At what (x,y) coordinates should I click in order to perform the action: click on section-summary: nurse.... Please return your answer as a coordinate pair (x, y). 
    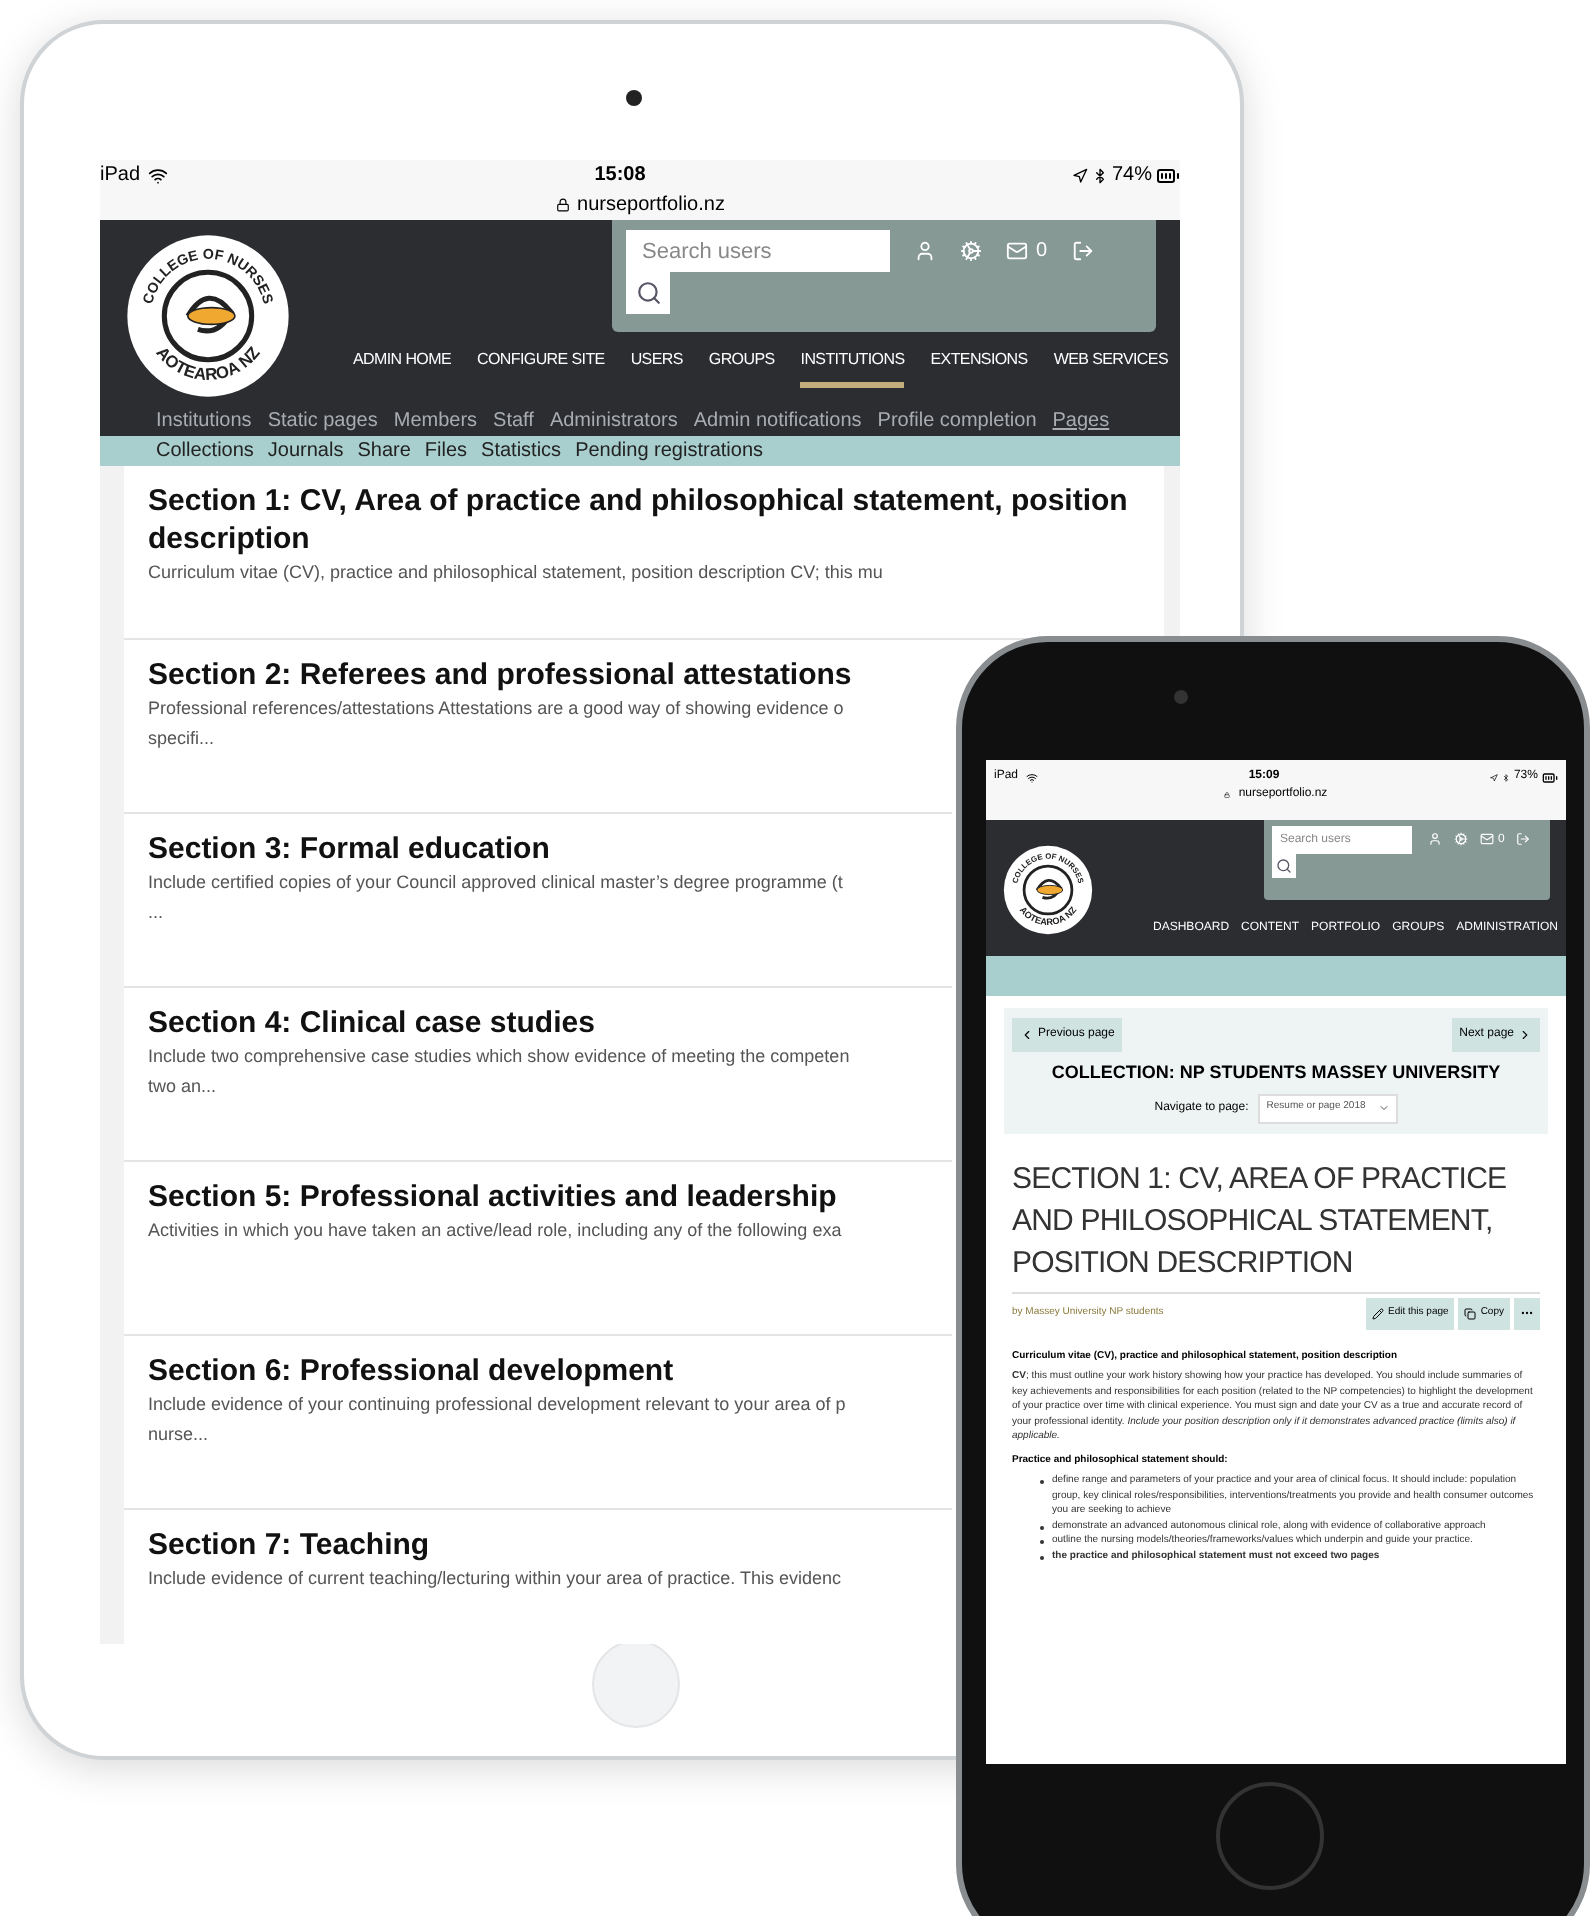
    Looking at the image, I should click on (179, 1435).